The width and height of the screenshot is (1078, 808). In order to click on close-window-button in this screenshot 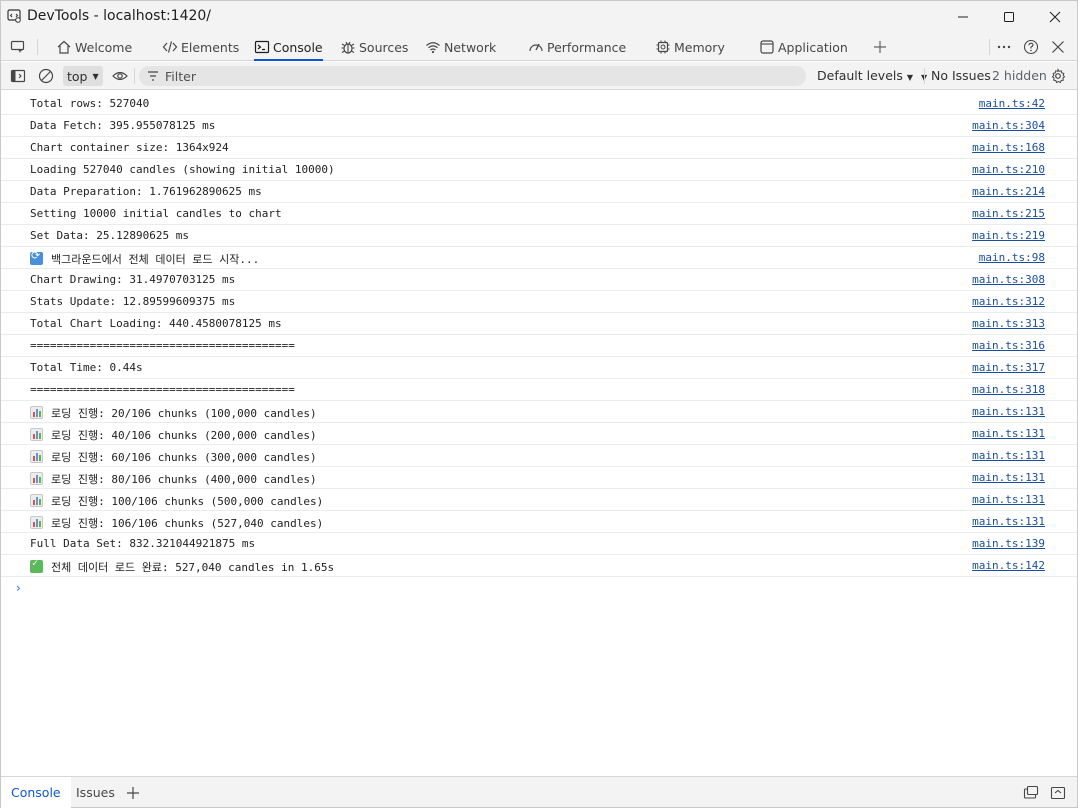, I will do `click(1055, 17)`.